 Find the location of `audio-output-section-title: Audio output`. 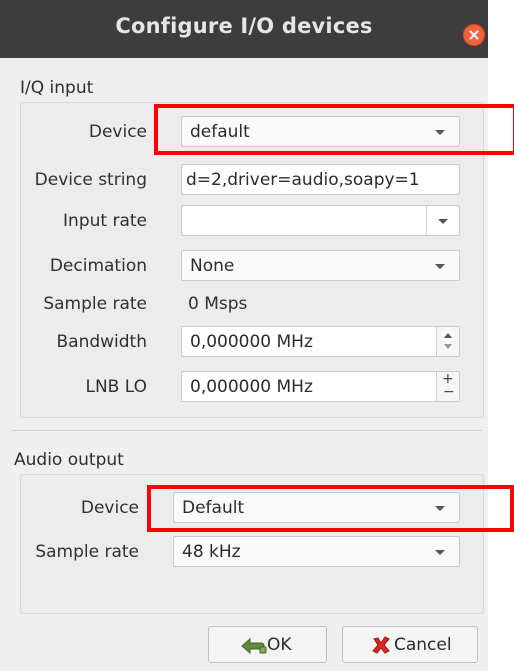

audio-output-section-title: Audio output is located at coordinates (69, 460).